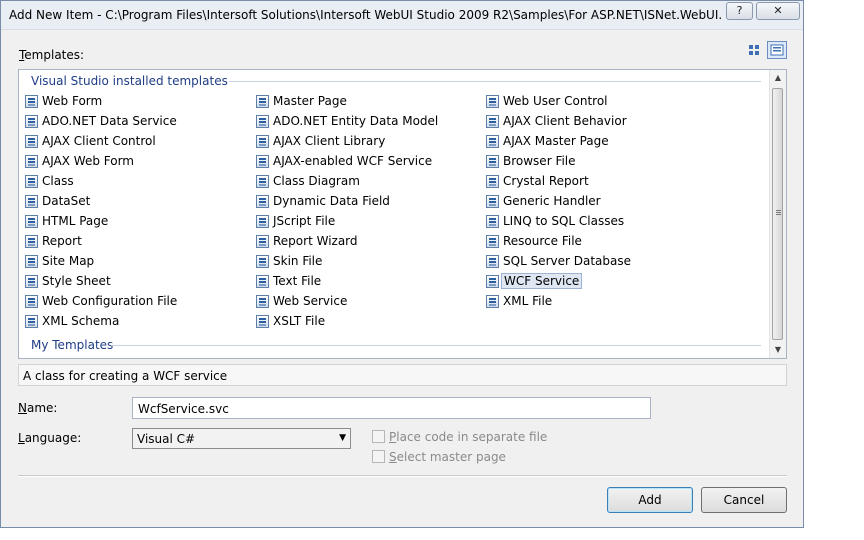  What do you see at coordinates (183, 409) in the screenshot?
I see `name-input-value: WcfService.svc` at bounding box center [183, 409].